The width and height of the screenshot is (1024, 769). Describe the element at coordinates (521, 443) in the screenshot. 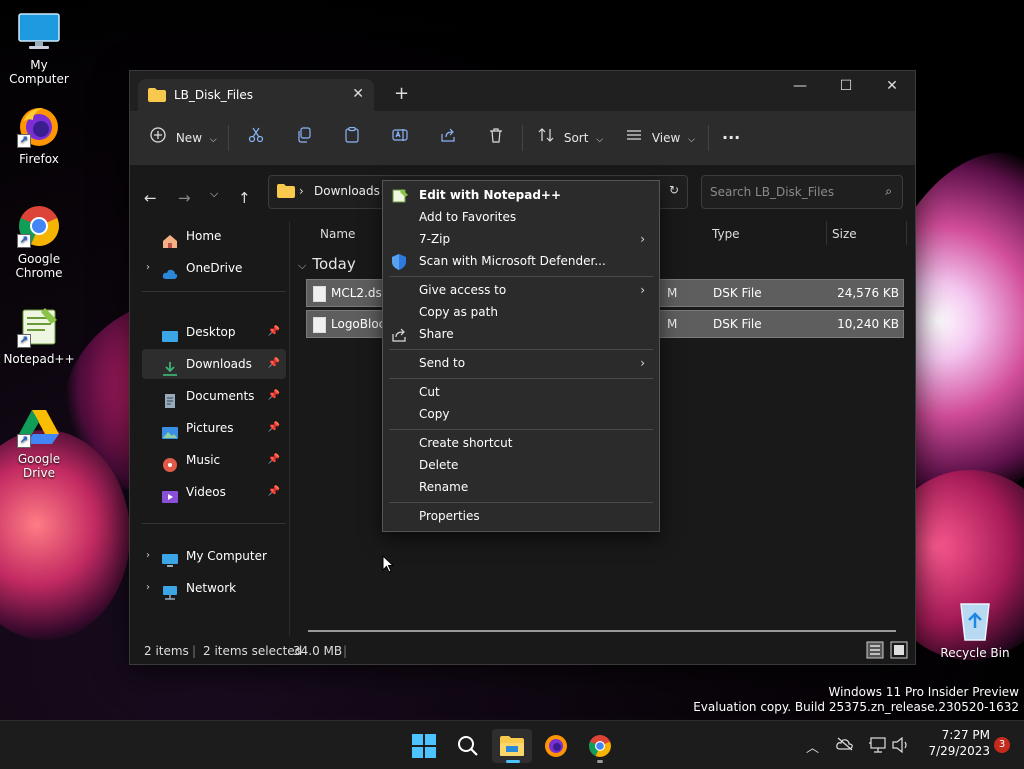

I see `menu-item-create-shortcut: Create shortcut` at that location.